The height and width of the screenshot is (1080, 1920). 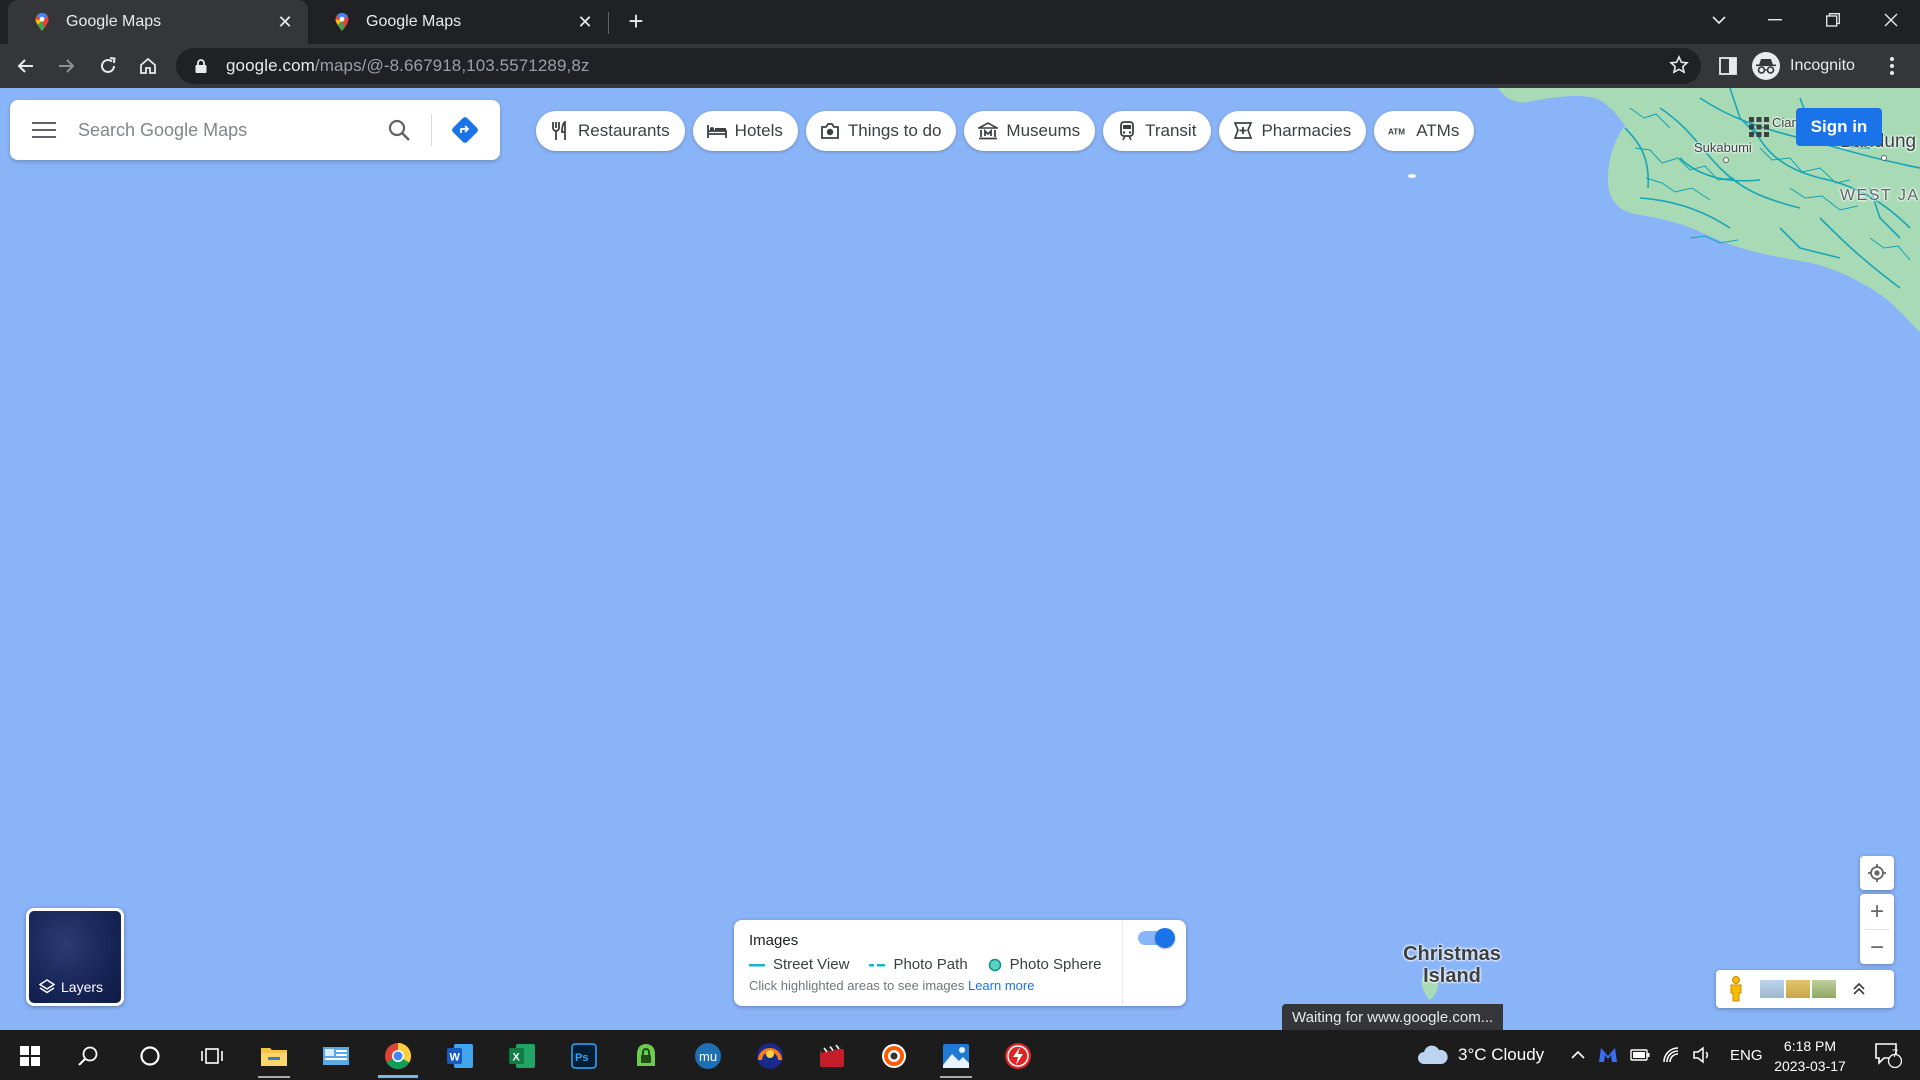 I want to click on zoom-out-button: −, so click(x=1877, y=947).